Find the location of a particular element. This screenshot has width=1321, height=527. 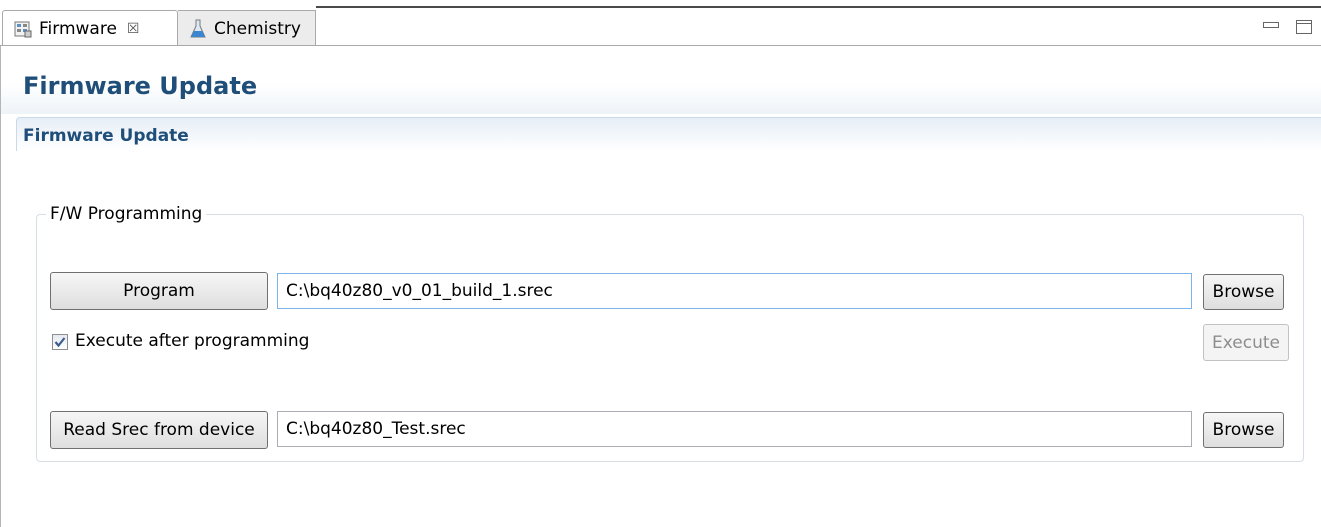

tab-firmware: Firmware ☒ is located at coordinates (90, 28).